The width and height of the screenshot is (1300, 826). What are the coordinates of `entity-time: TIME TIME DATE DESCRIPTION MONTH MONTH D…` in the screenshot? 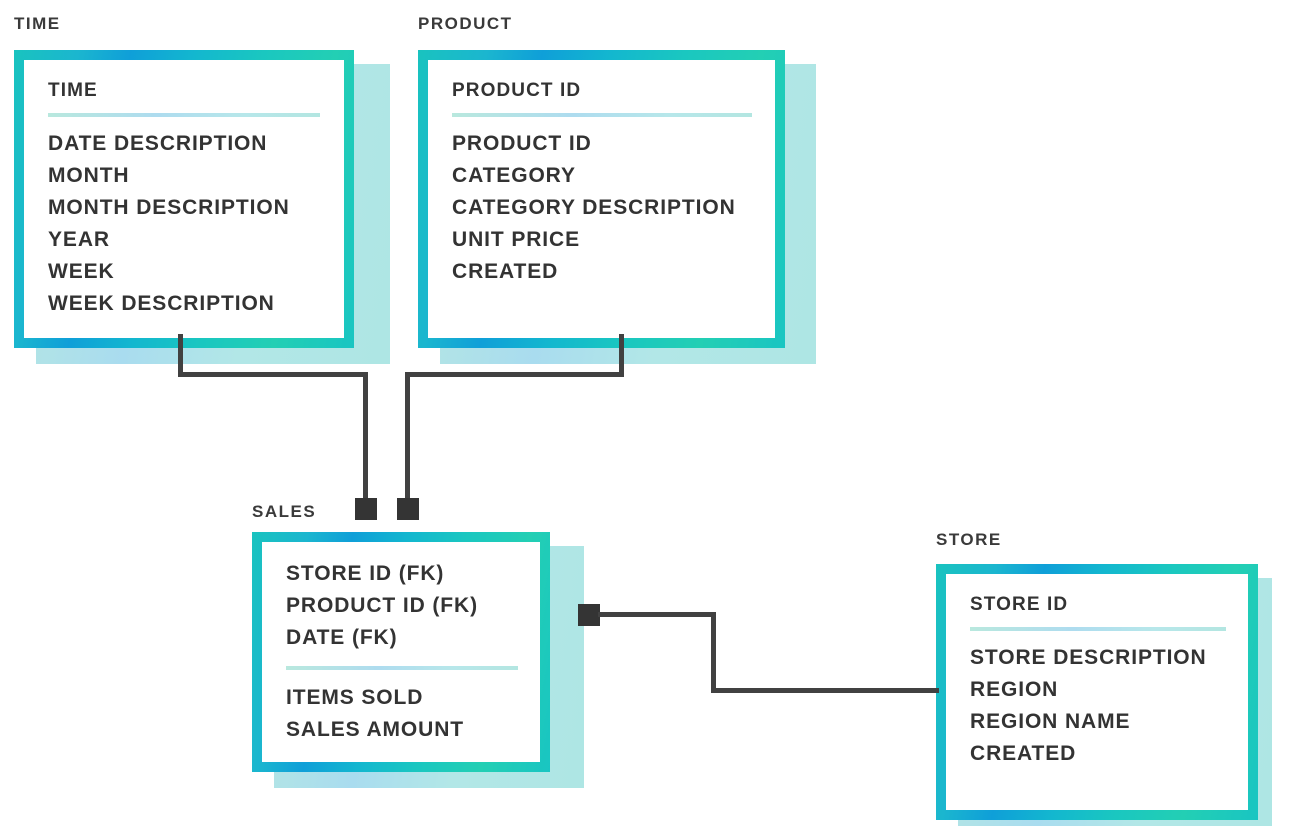 It's located at (202, 189).